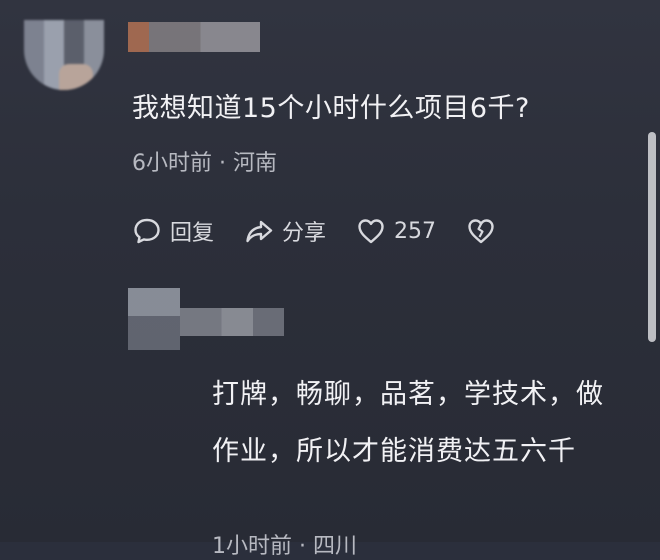  I want to click on commenter-name-blurred, so click(194, 37).